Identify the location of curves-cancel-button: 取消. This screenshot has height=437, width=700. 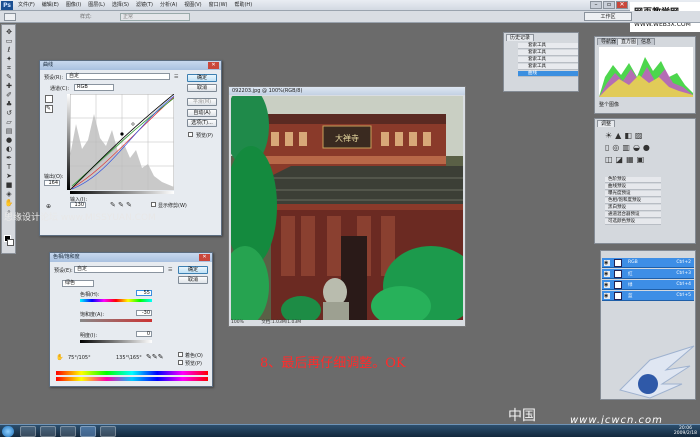
(202, 88).